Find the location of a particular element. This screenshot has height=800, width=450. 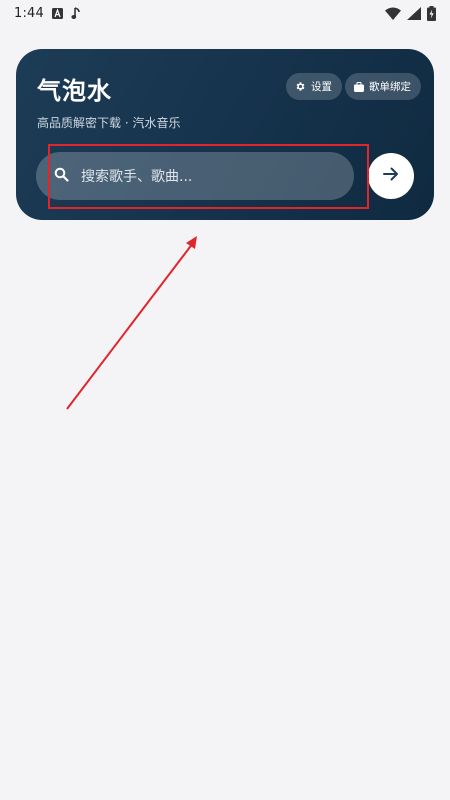

status-right is located at coordinates (410, 13).